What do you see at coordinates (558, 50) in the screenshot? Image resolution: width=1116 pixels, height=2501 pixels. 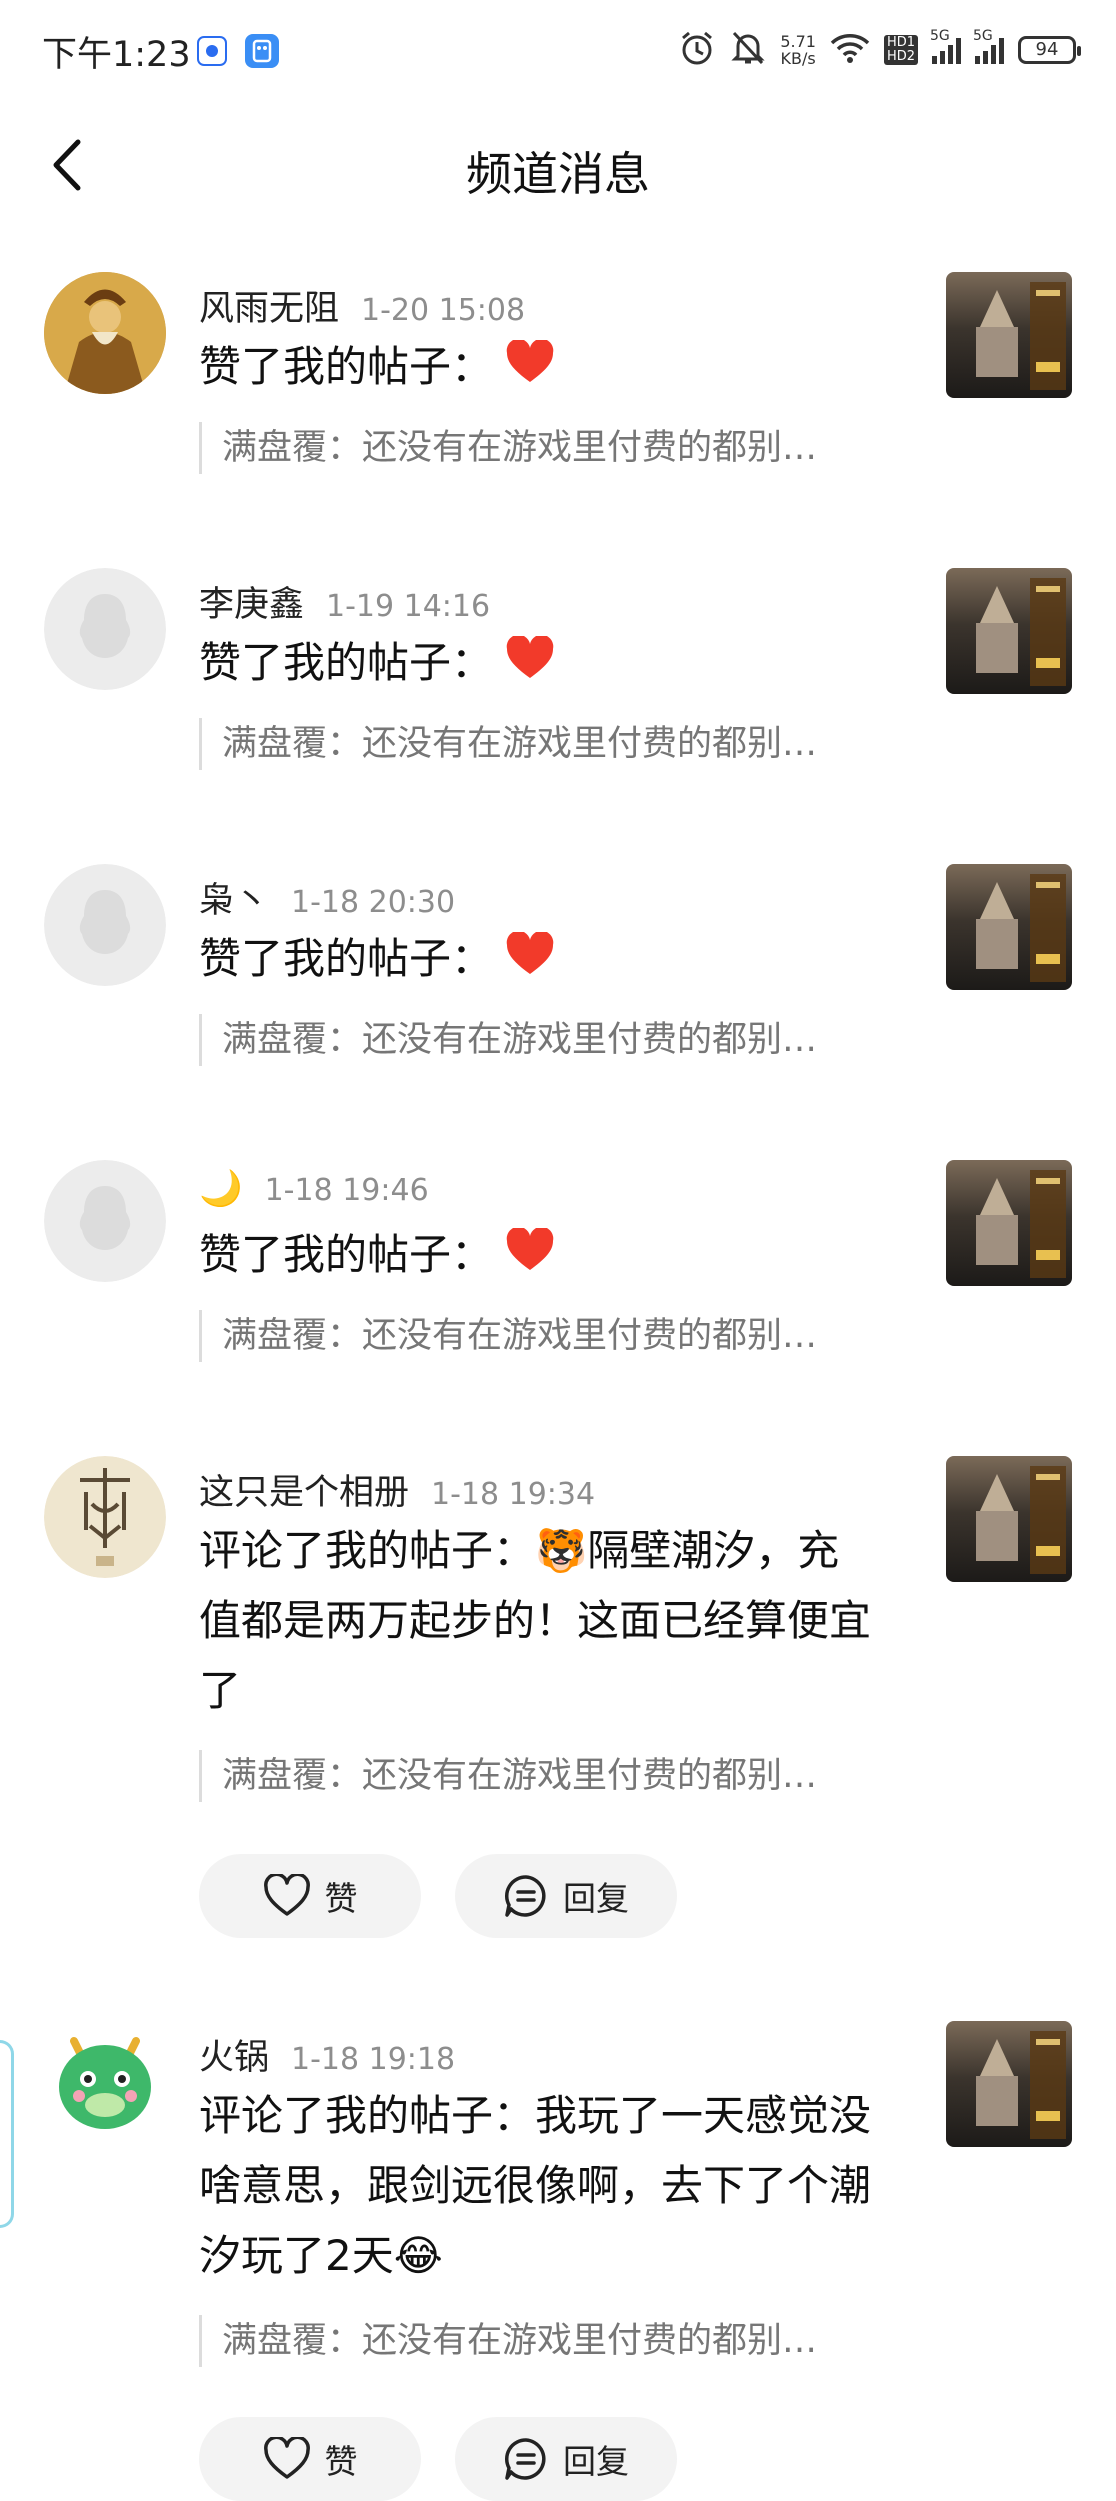 I see `status-bar: 下午1:23 5.71 KB/s HD1 HD2 5G 5G 94` at bounding box center [558, 50].